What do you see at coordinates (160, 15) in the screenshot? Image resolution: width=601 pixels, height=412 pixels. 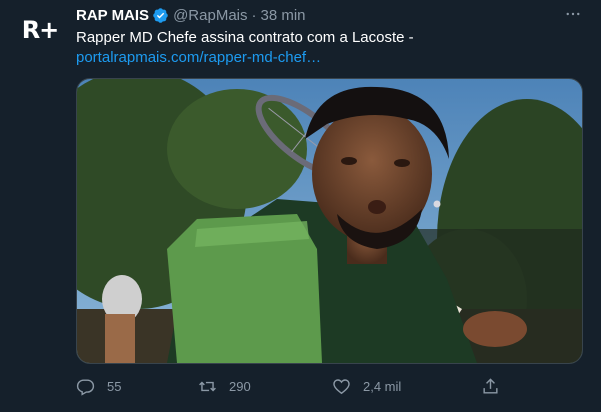 I see `verified-badge-icon` at bounding box center [160, 15].